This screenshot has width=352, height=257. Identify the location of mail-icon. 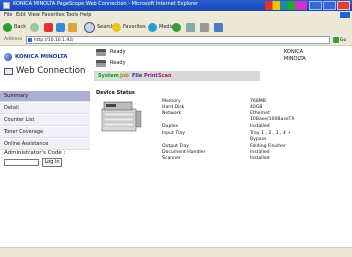
(190, 27).